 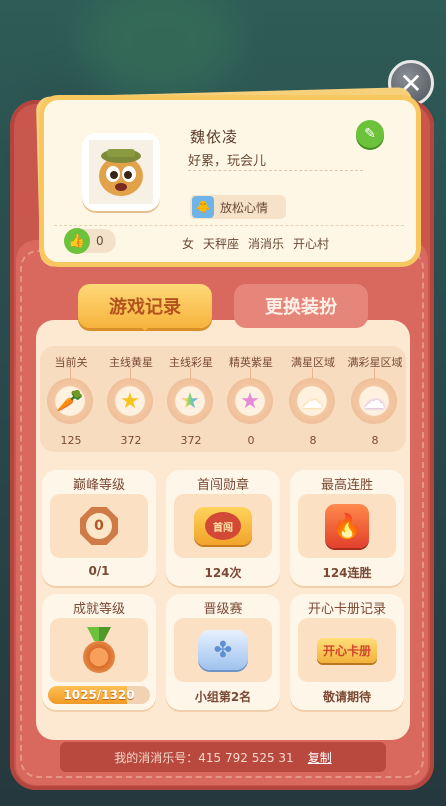 I want to click on tile-peak-level: 巅峰等级 0 0/1, so click(x=99, y=528).